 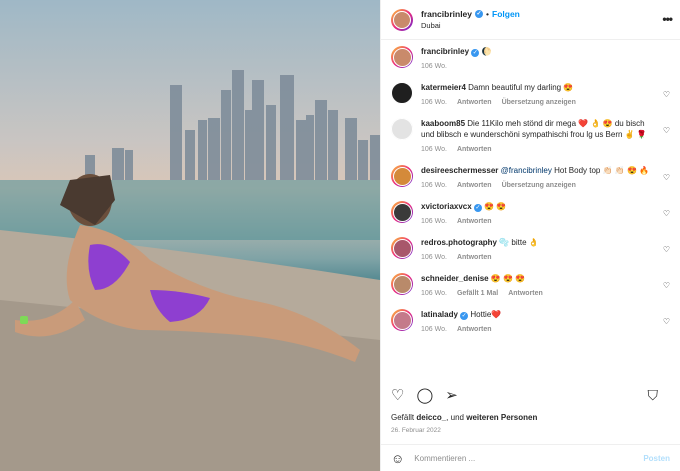 I want to click on comment-item: xvictoriaxvcx ✓ 😍 😍 106 Wo. Antworten ♡, so click(x=530, y=214).